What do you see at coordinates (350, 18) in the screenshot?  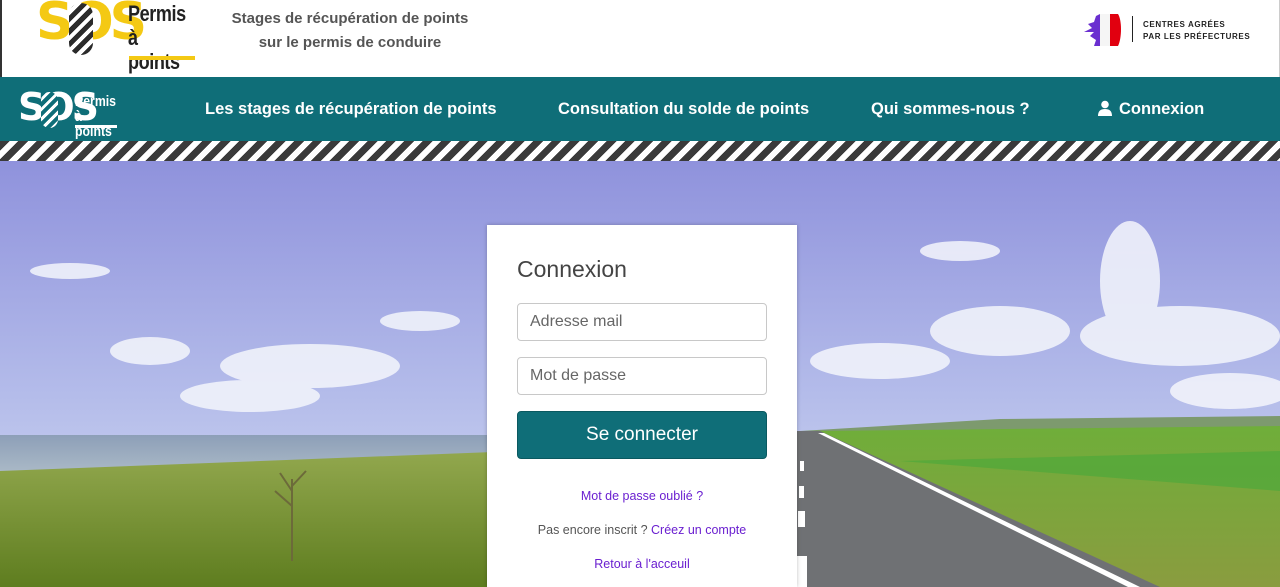 I see `tagline-line-1: Stages de récupération de points` at bounding box center [350, 18].